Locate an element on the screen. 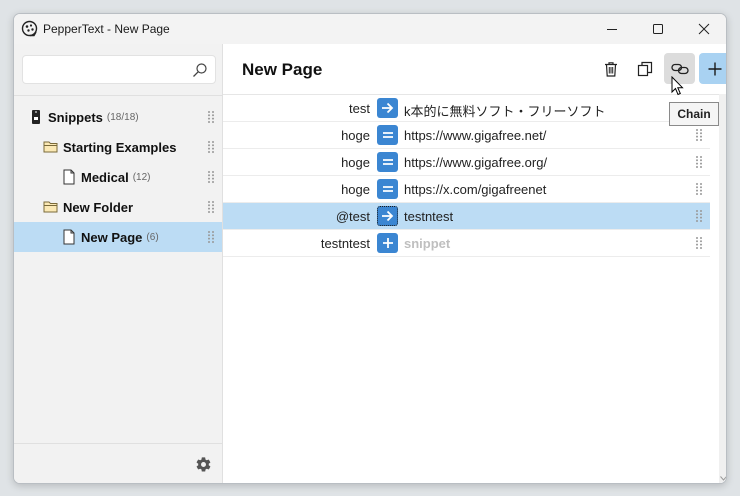  tree-item-label: New Page is located at coordinates (112, 237).